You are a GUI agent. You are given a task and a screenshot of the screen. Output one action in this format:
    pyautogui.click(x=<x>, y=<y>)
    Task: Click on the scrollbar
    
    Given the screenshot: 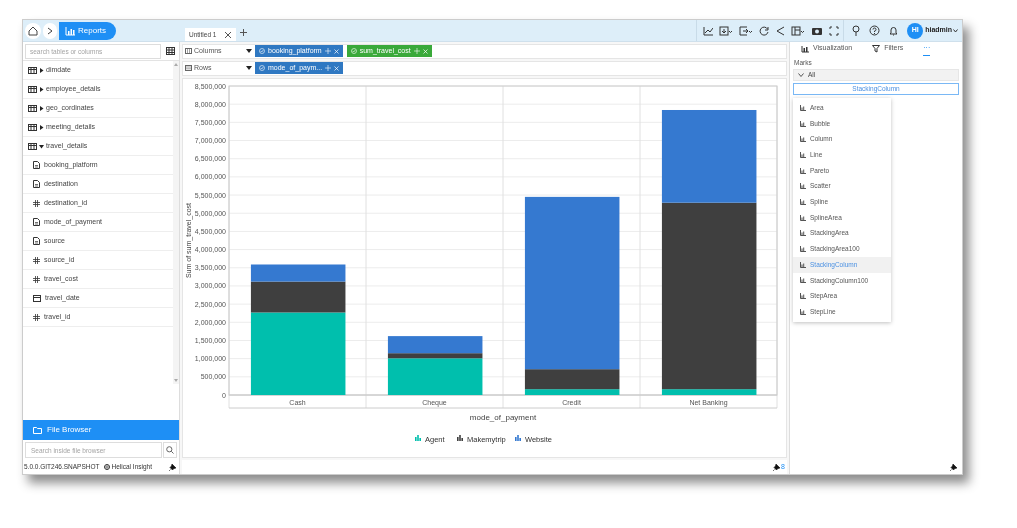 What is the action you would take?
    pyautogui.click(x=176, y=222)
    